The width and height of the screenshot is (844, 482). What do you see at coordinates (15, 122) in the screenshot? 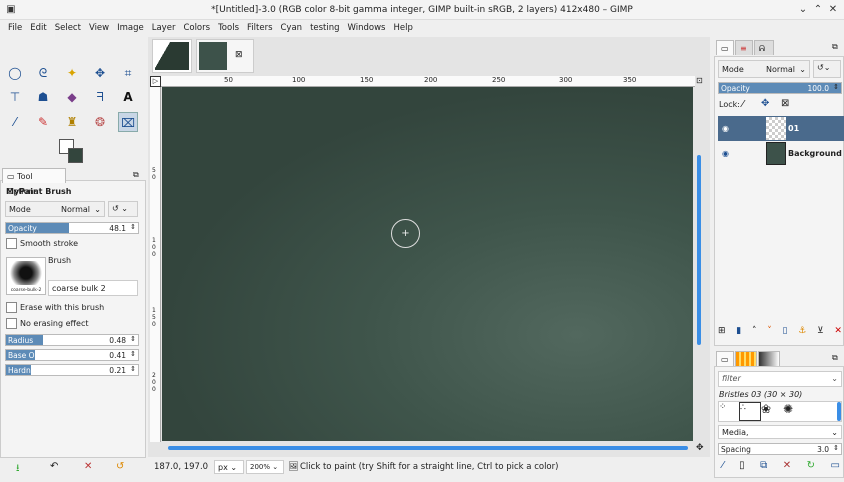
I see `color-picker-icon: ⁄` at bounding box center [15, 122].